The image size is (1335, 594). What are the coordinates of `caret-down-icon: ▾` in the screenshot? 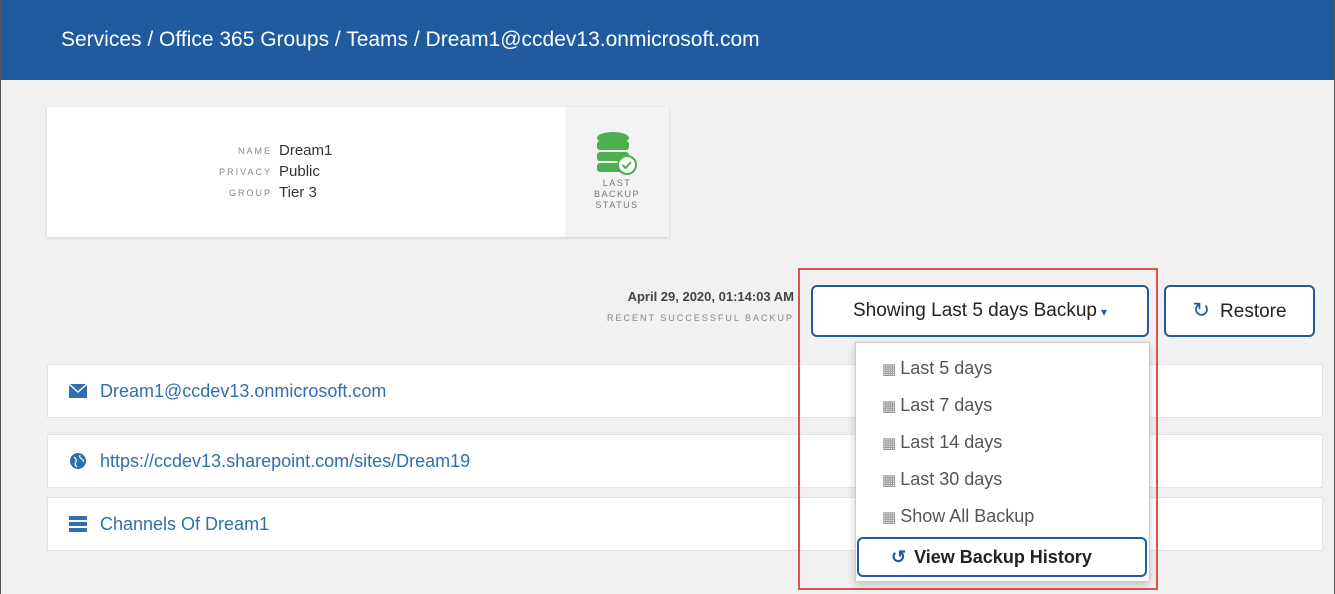 It's located at (1104, 312).